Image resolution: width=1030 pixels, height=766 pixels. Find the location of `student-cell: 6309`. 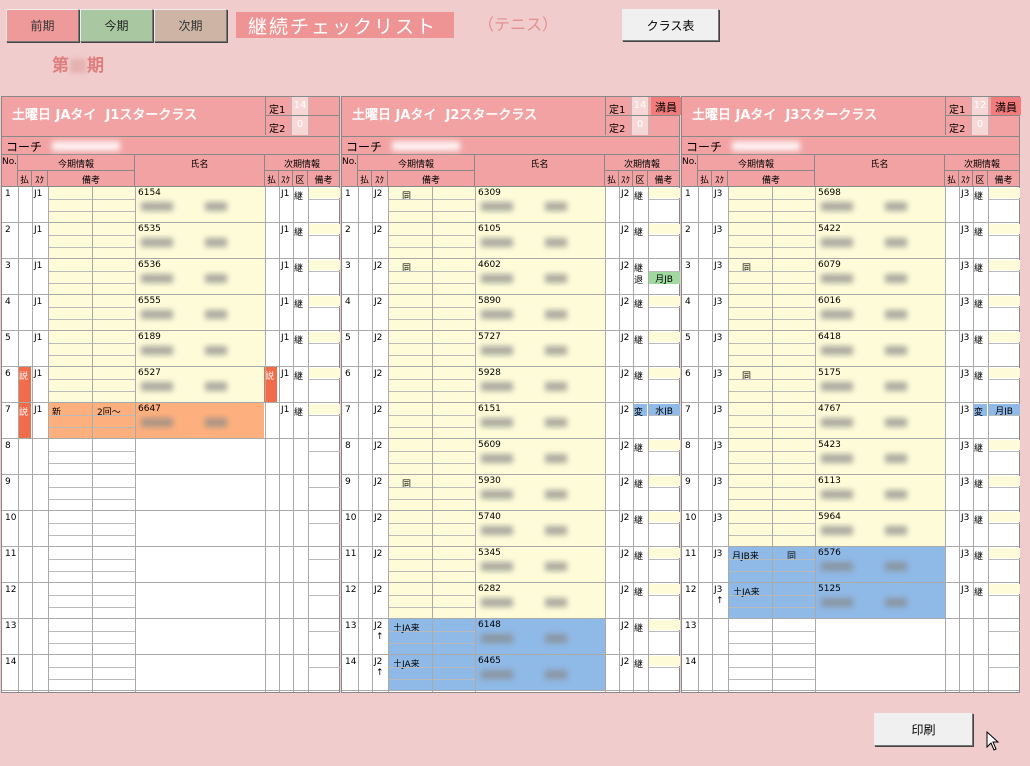

student-cell: 6309 is located at coordinates (539, 204).